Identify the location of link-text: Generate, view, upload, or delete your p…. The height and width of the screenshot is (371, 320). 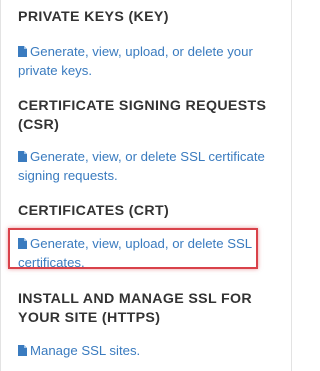
(135, 61).